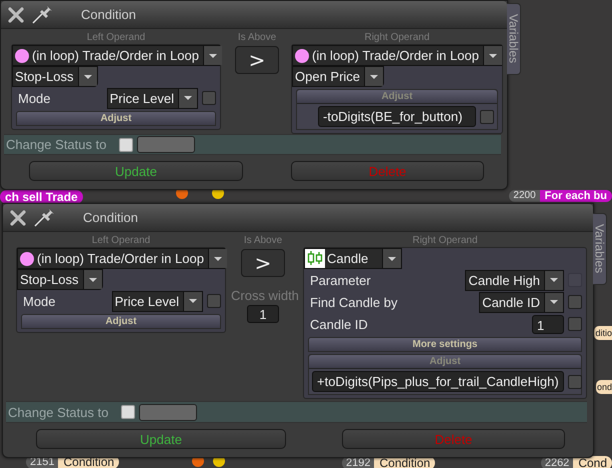  Describe the element at coordinates (514, 280) in the screenshot. I see `dropdown: Candle High` at that location.